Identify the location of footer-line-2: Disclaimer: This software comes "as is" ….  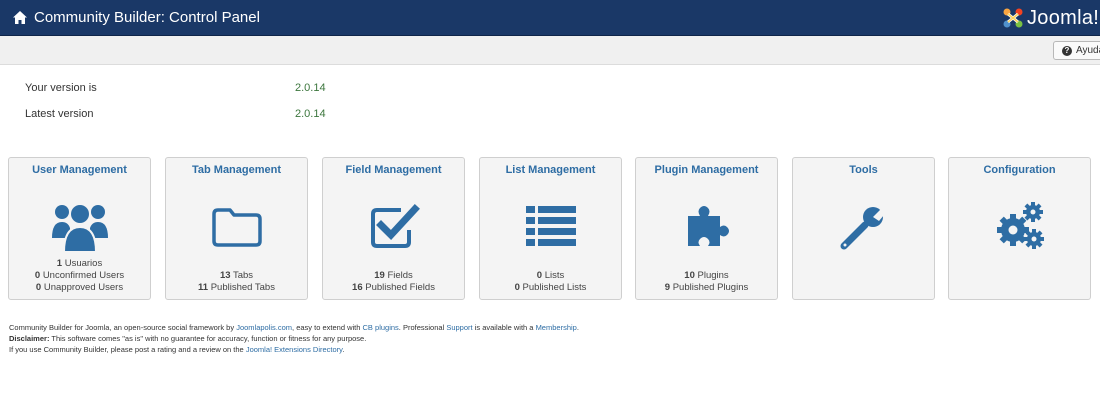
(188, 338).